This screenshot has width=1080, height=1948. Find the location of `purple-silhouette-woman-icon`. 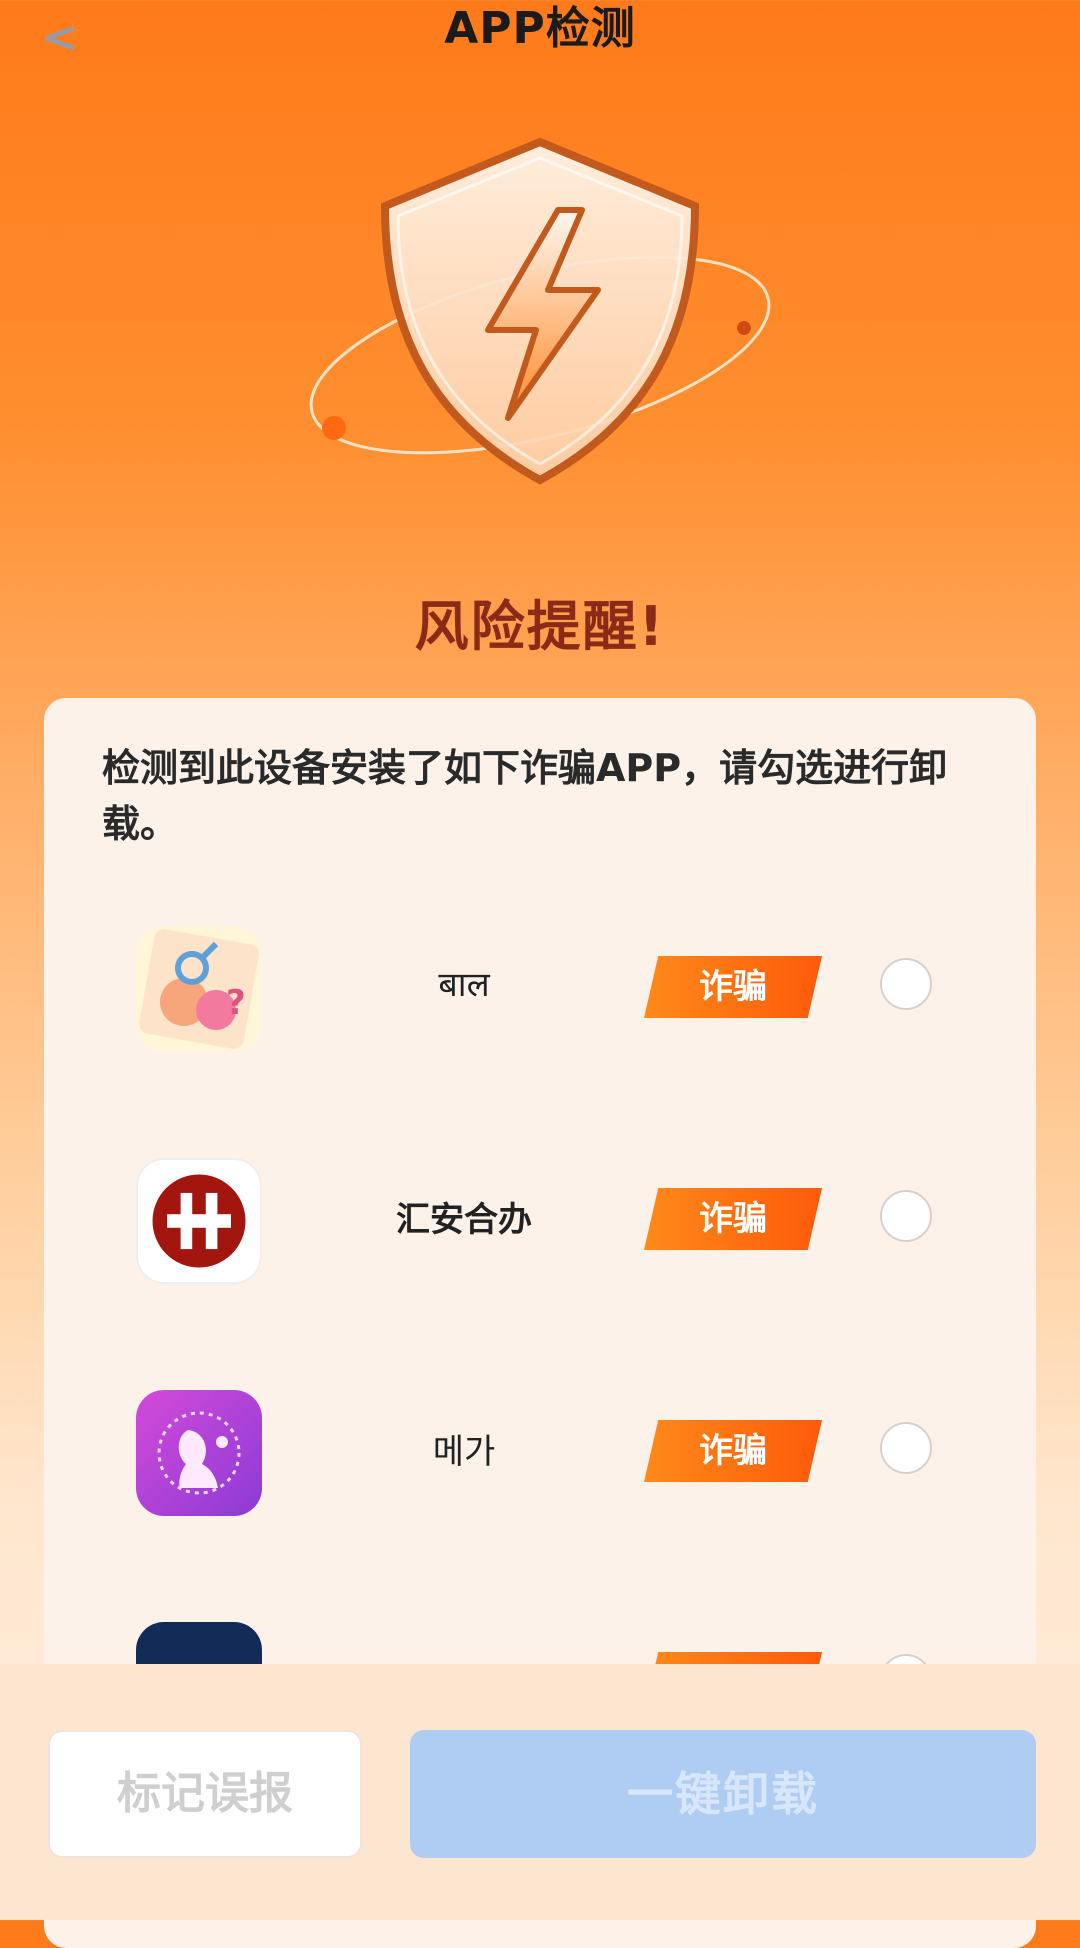

purple-silhouette-woman-icon is located at coordinates (199, 1453).